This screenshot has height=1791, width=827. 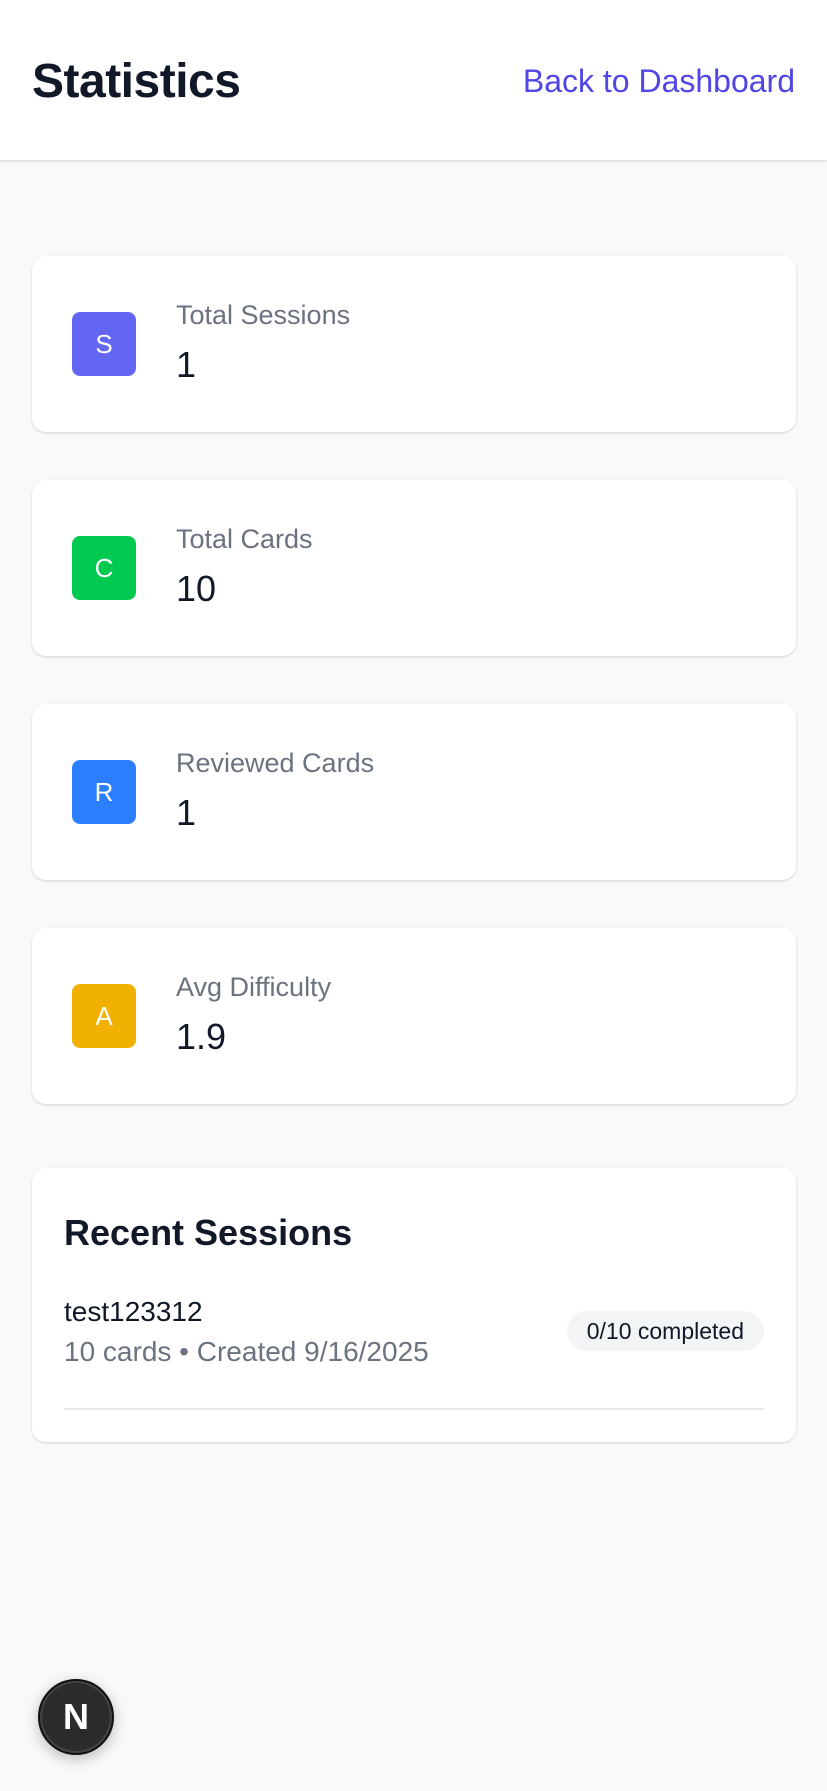 What do you see at coordinates (263, 315) in the screenshot?
I see `stat-label: Total Sessions` at bounding box center [263, 315].